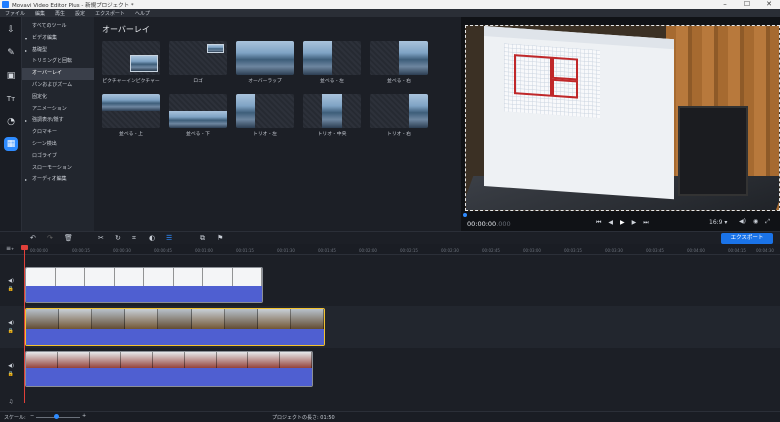  I want to click on color-adjust-icon: ◐, so click(152, 238).